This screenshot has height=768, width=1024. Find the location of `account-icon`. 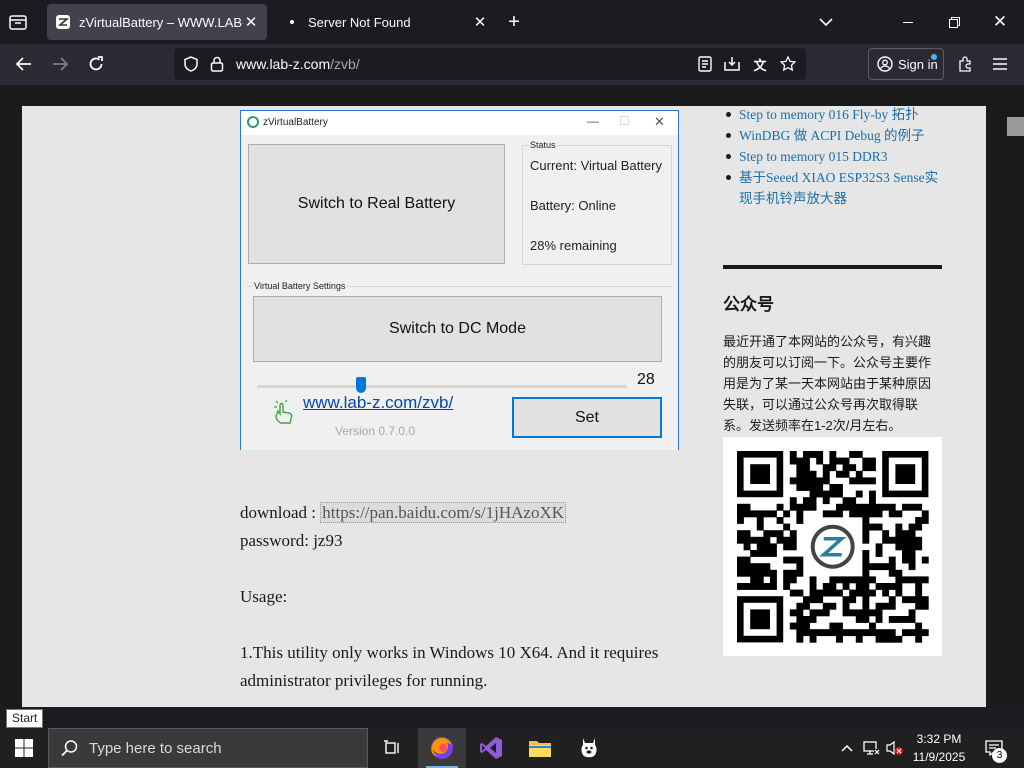

account-icon is located at coordinates (885, 64).